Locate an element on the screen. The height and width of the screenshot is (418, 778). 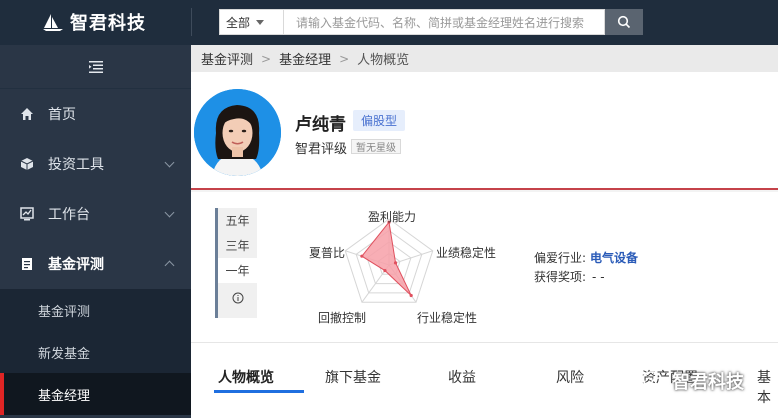
active-tab-indicator is located at coordinates (259, 391).